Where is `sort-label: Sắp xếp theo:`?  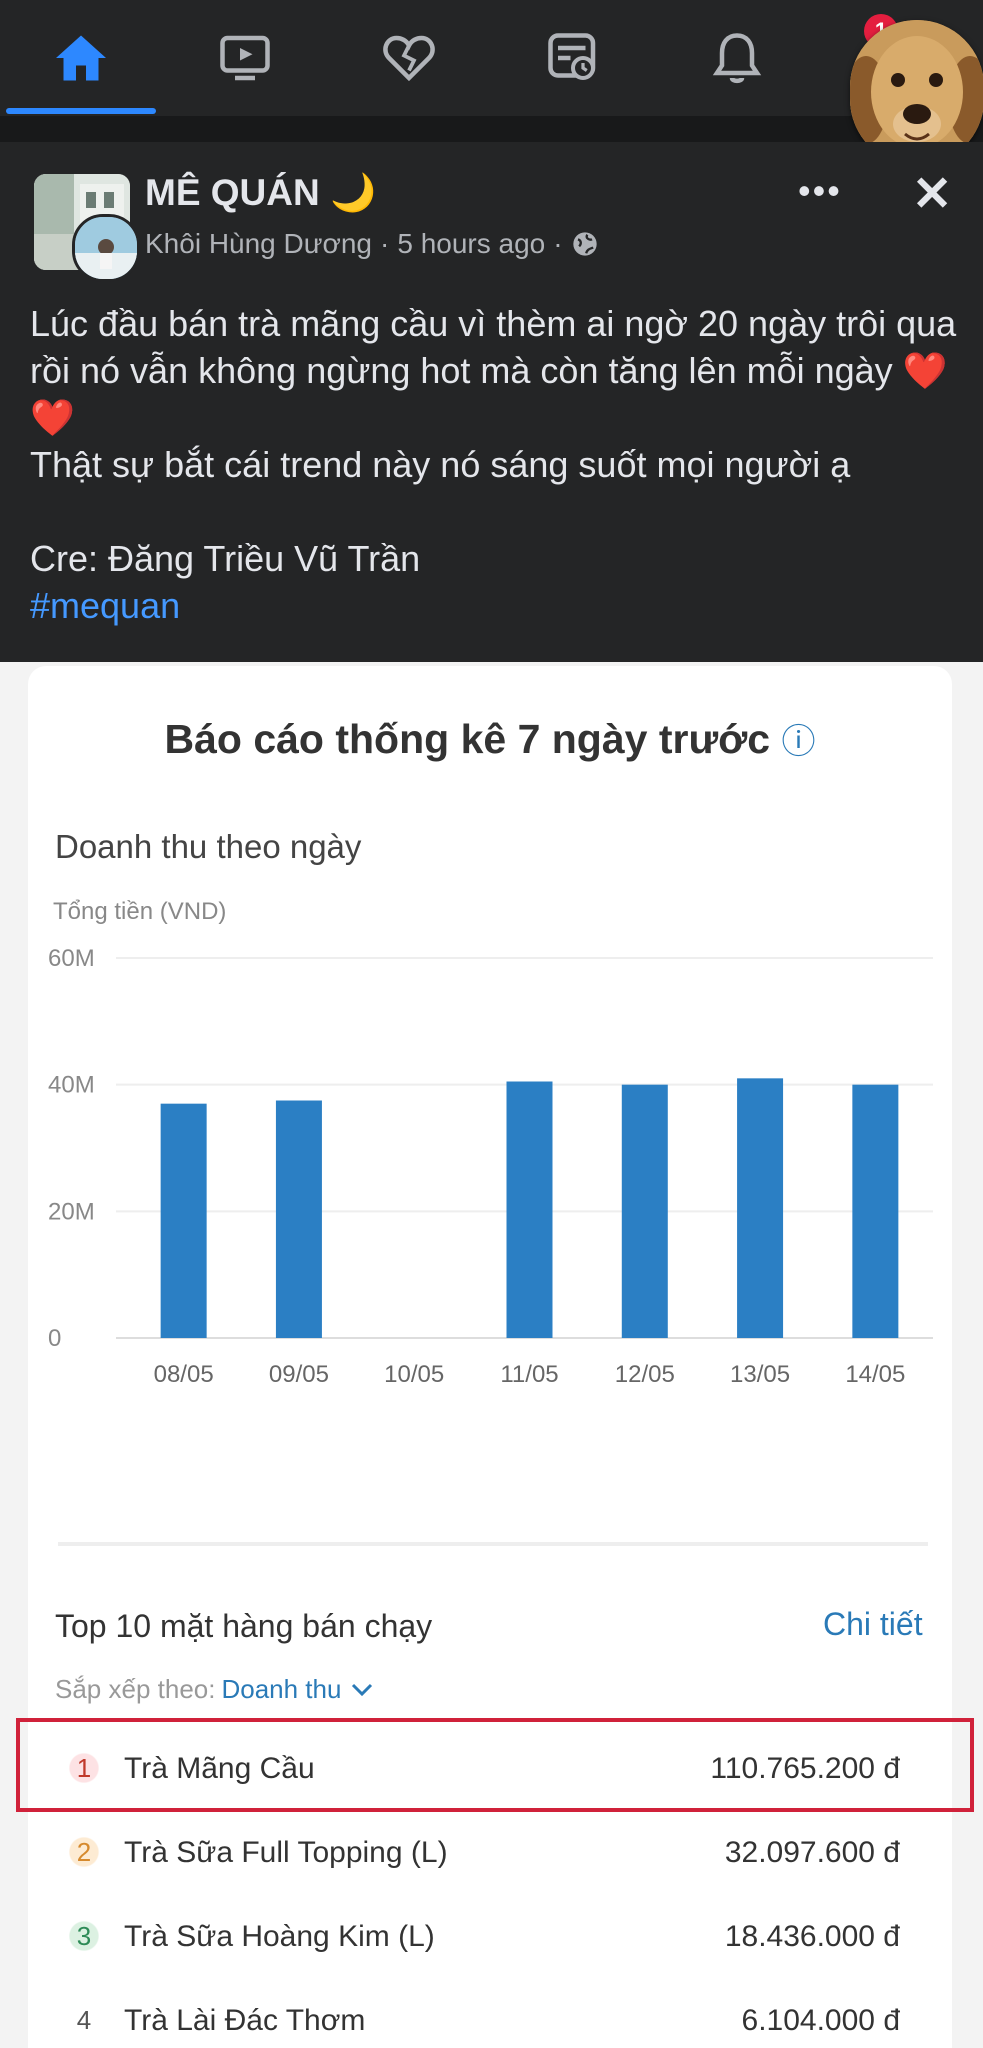
sort-label: Sắp xếp theo: is located at coordinates (135, 1689).